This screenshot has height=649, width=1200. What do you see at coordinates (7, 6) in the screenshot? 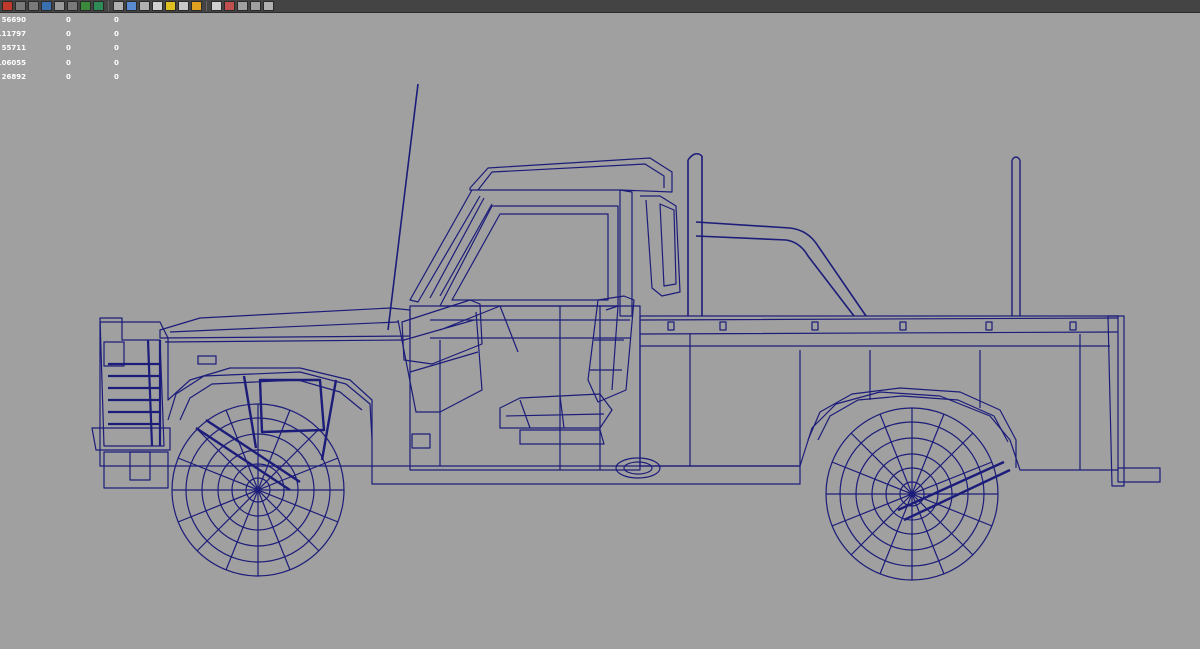
I see `close-icon` at bounding box center [7, 6].